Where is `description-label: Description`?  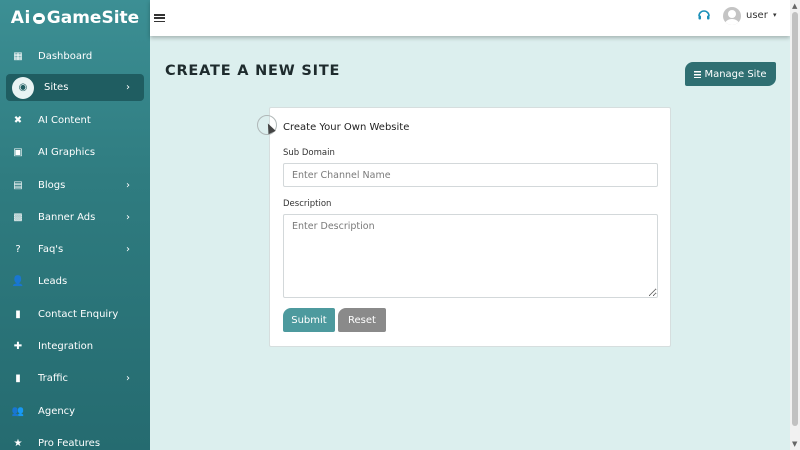 description-label: Description is located at coordinates (307, 204).